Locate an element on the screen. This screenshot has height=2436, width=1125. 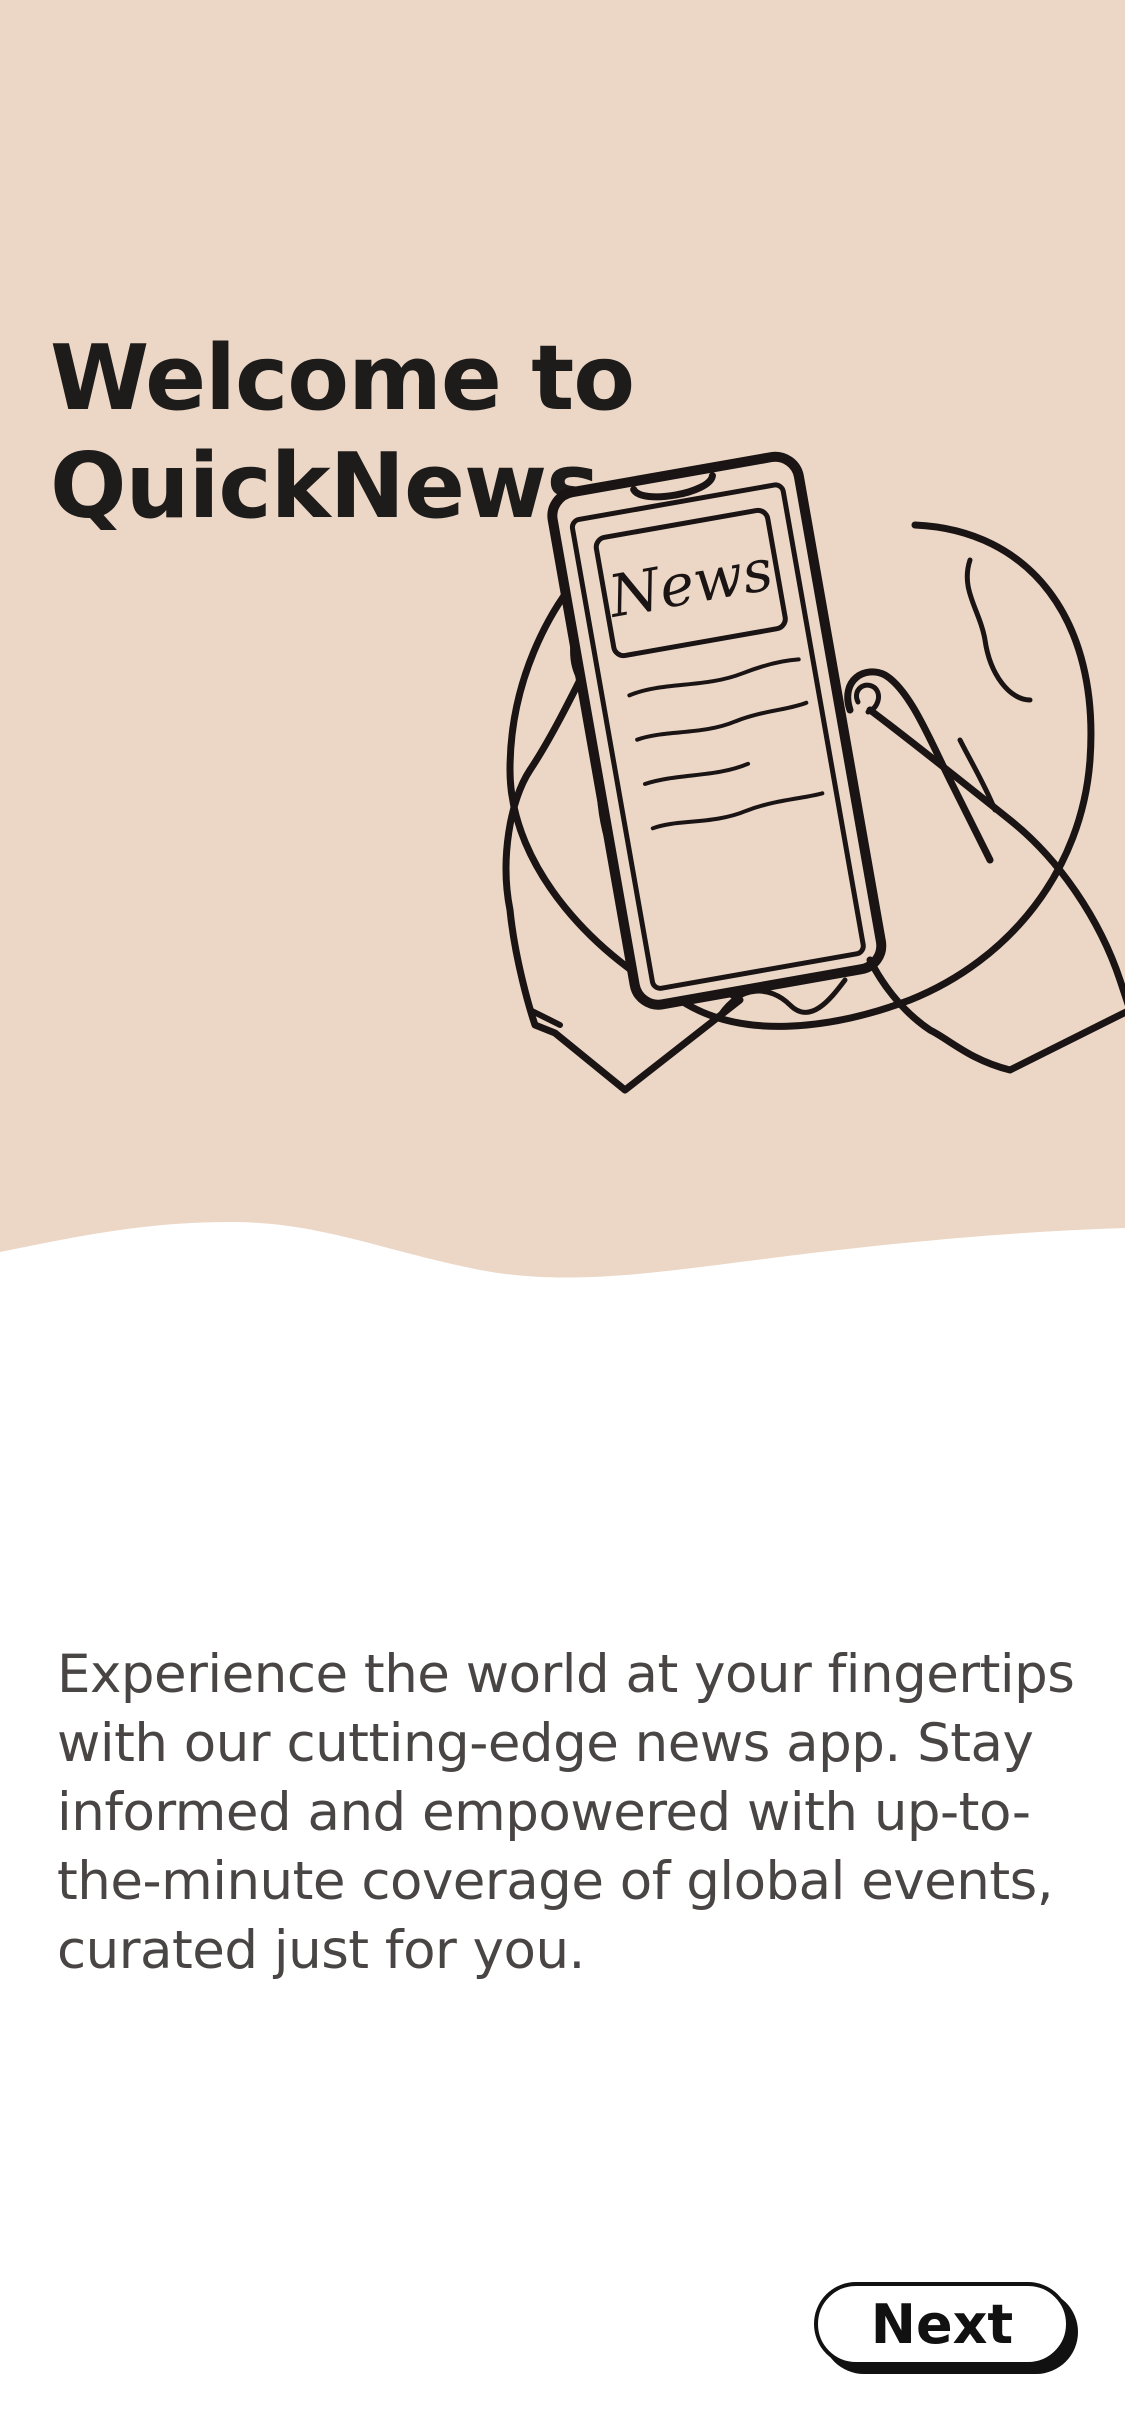
phone: News is located at coordinates (717, 730).